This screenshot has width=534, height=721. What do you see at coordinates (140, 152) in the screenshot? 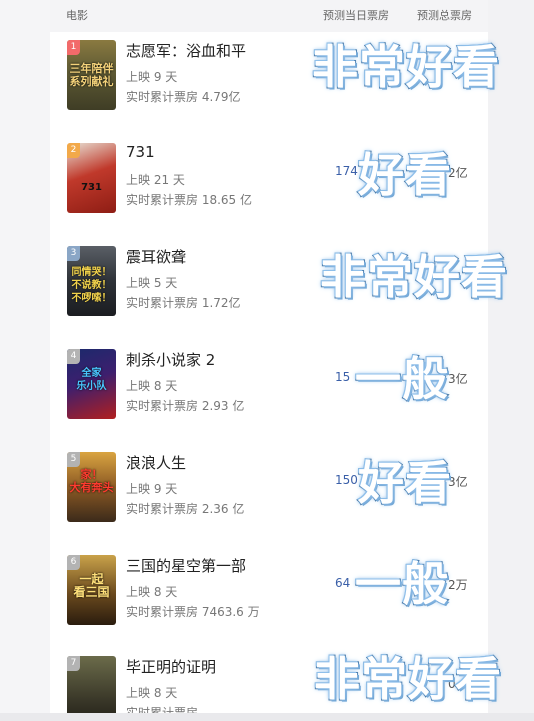
I see `movie-title: 731` at bounding box center [140, 152].